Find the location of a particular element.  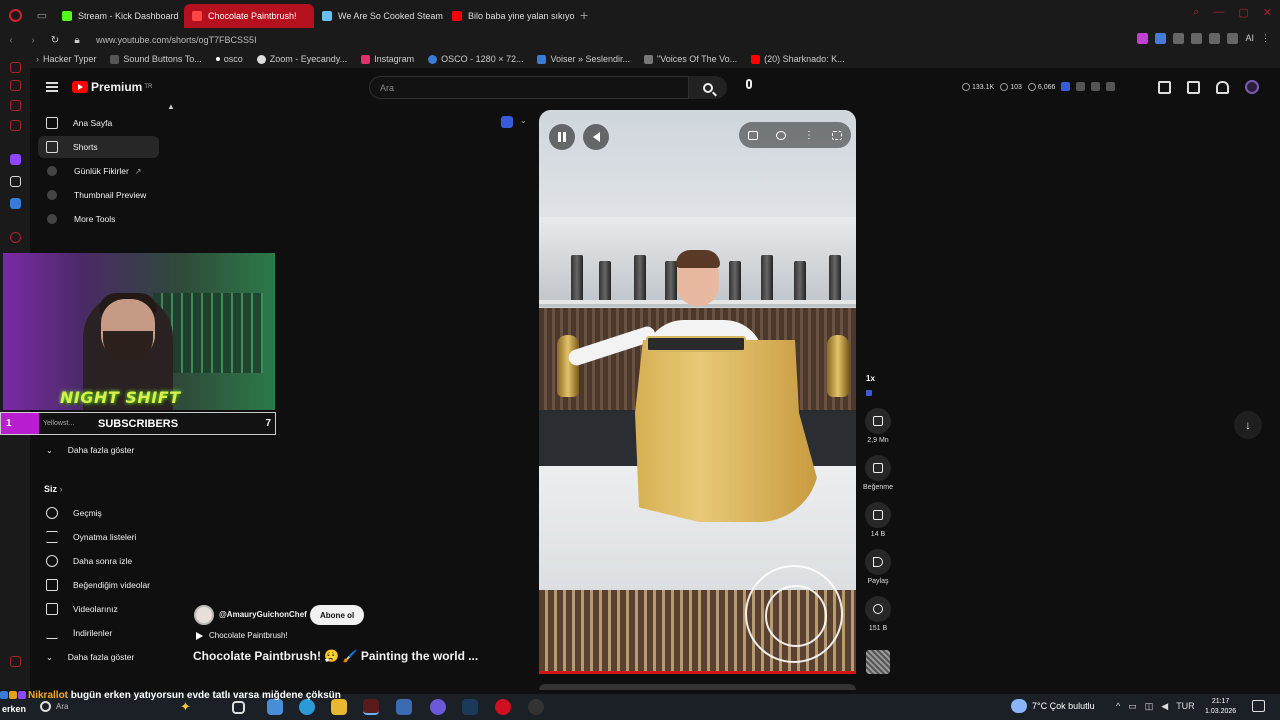

comments-button: 14 B is located at coordinates (878, 520).